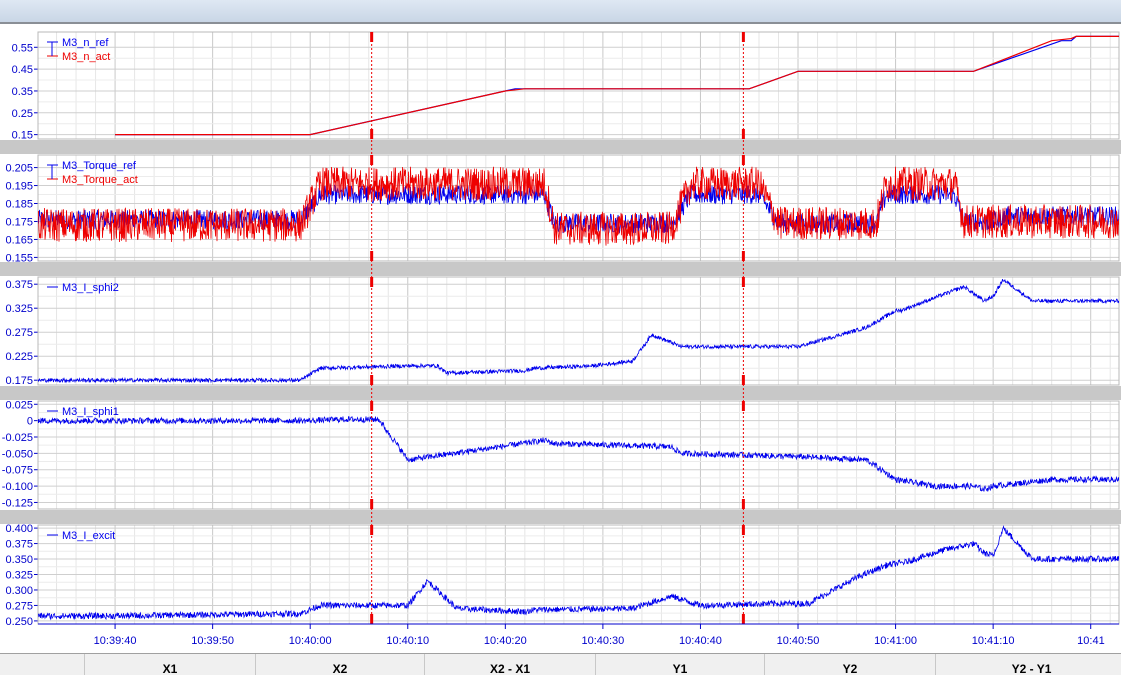  Describe the element at coordinates (1028, 664) in the screenshot. I see `status-cell-y2-minus-y1: Y2 - Y1` at that location.